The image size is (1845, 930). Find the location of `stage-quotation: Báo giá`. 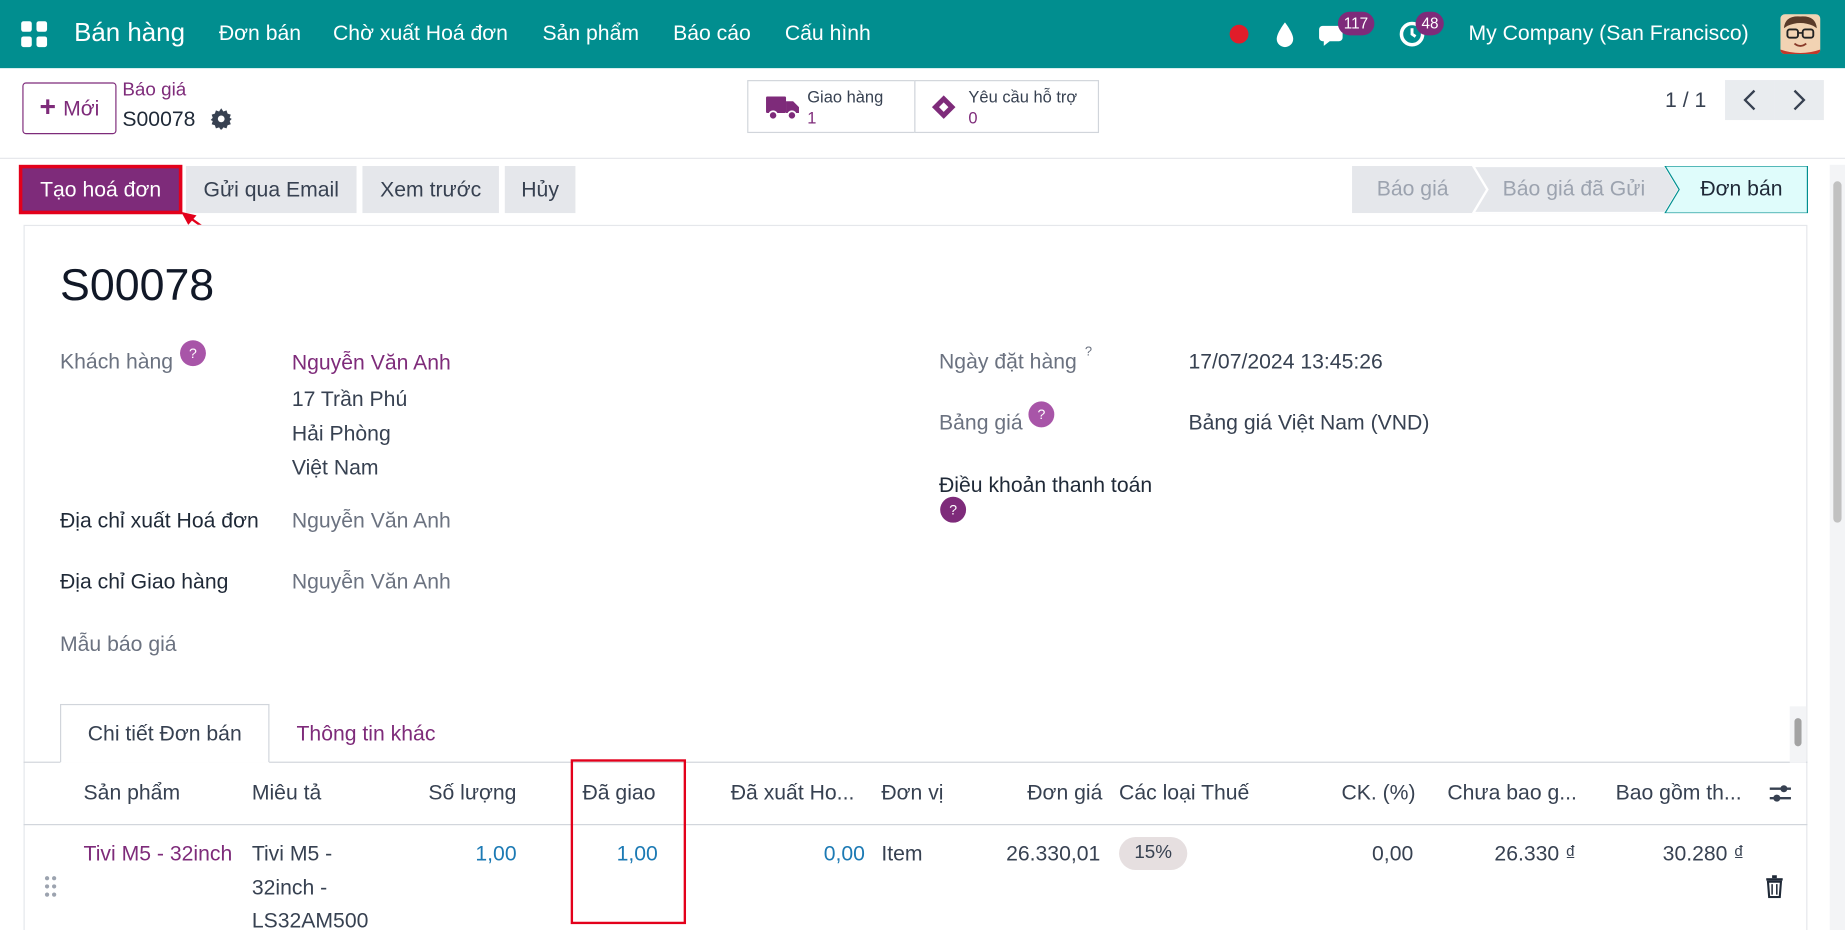

stage-quotation: Báo giá is located at coordinates (1413, 189).